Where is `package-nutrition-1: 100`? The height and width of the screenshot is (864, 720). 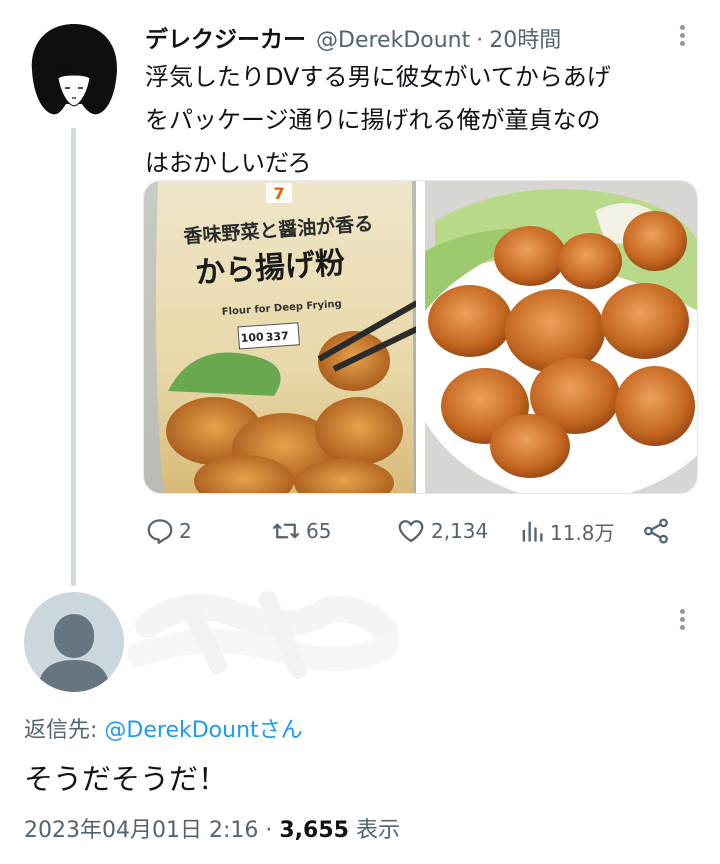
package-nutrition-1: 100 is located at coordinates (252, 337).